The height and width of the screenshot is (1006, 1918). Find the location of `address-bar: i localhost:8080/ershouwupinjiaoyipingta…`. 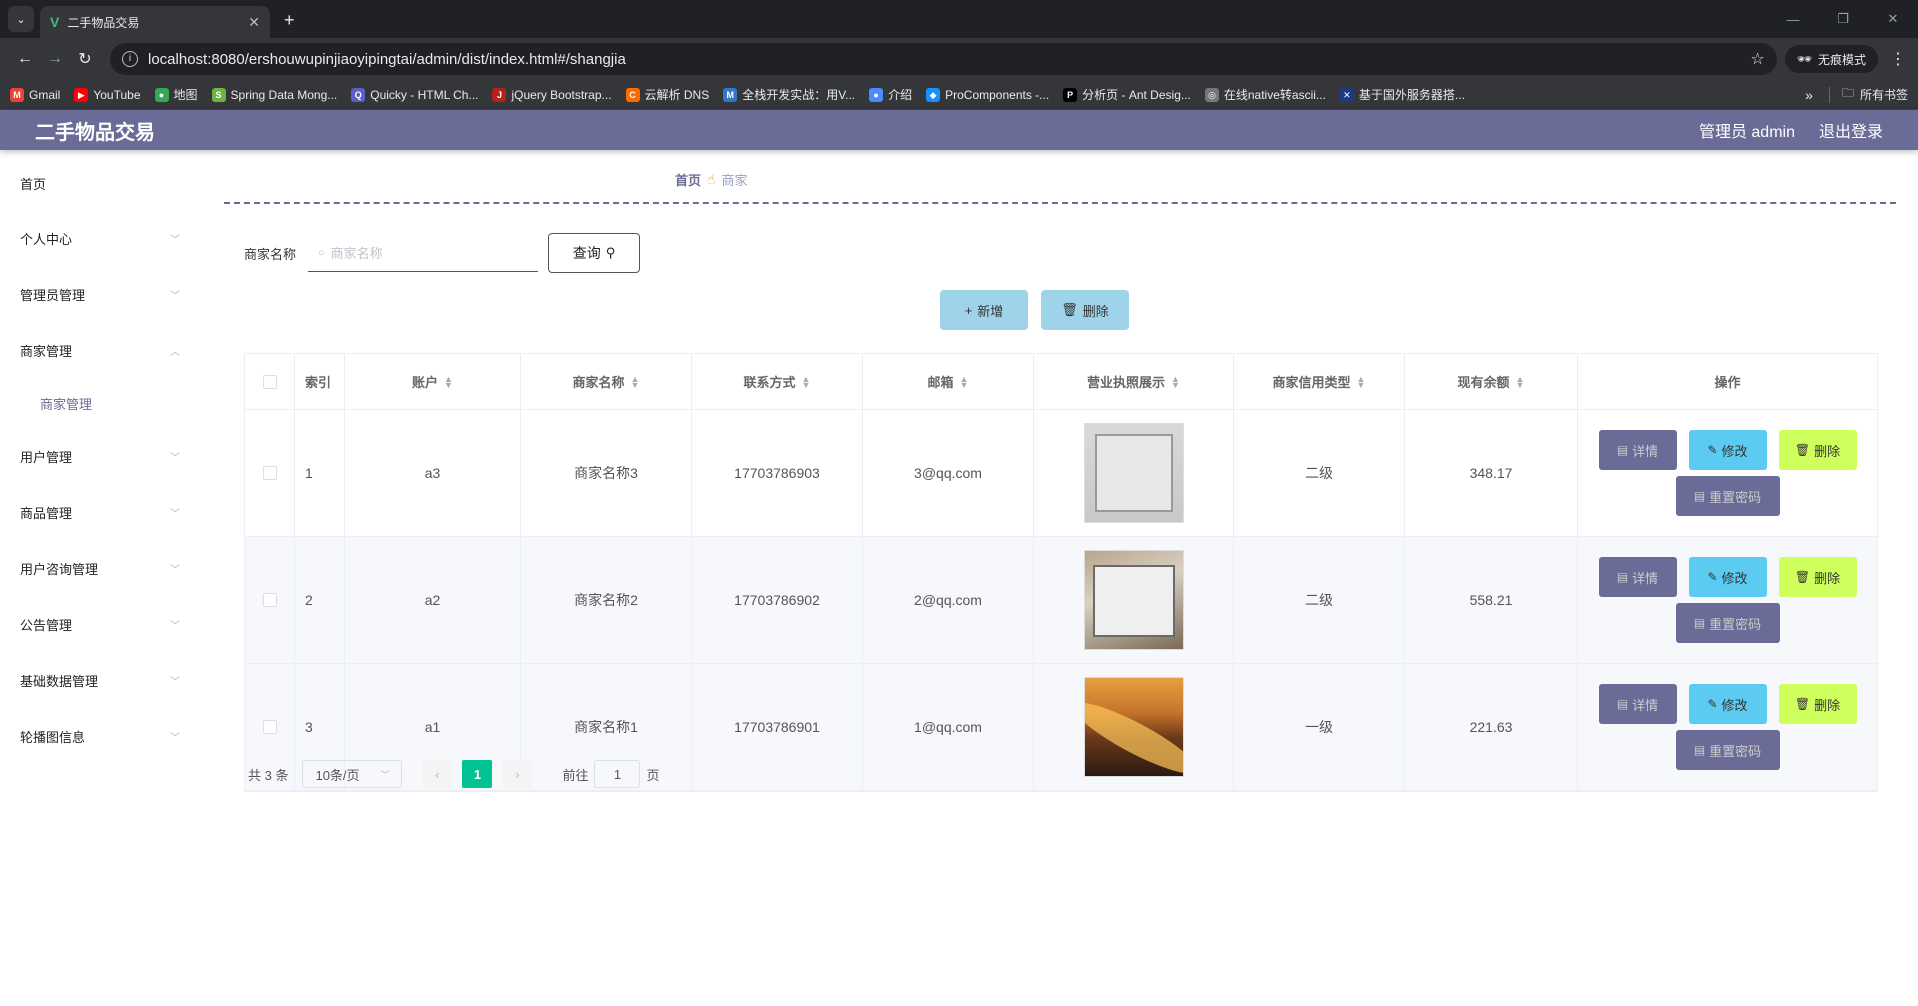

address-bar: i localhost:8080/ershouwupinjiaoyipingta… is located at coordinates (943, 59).